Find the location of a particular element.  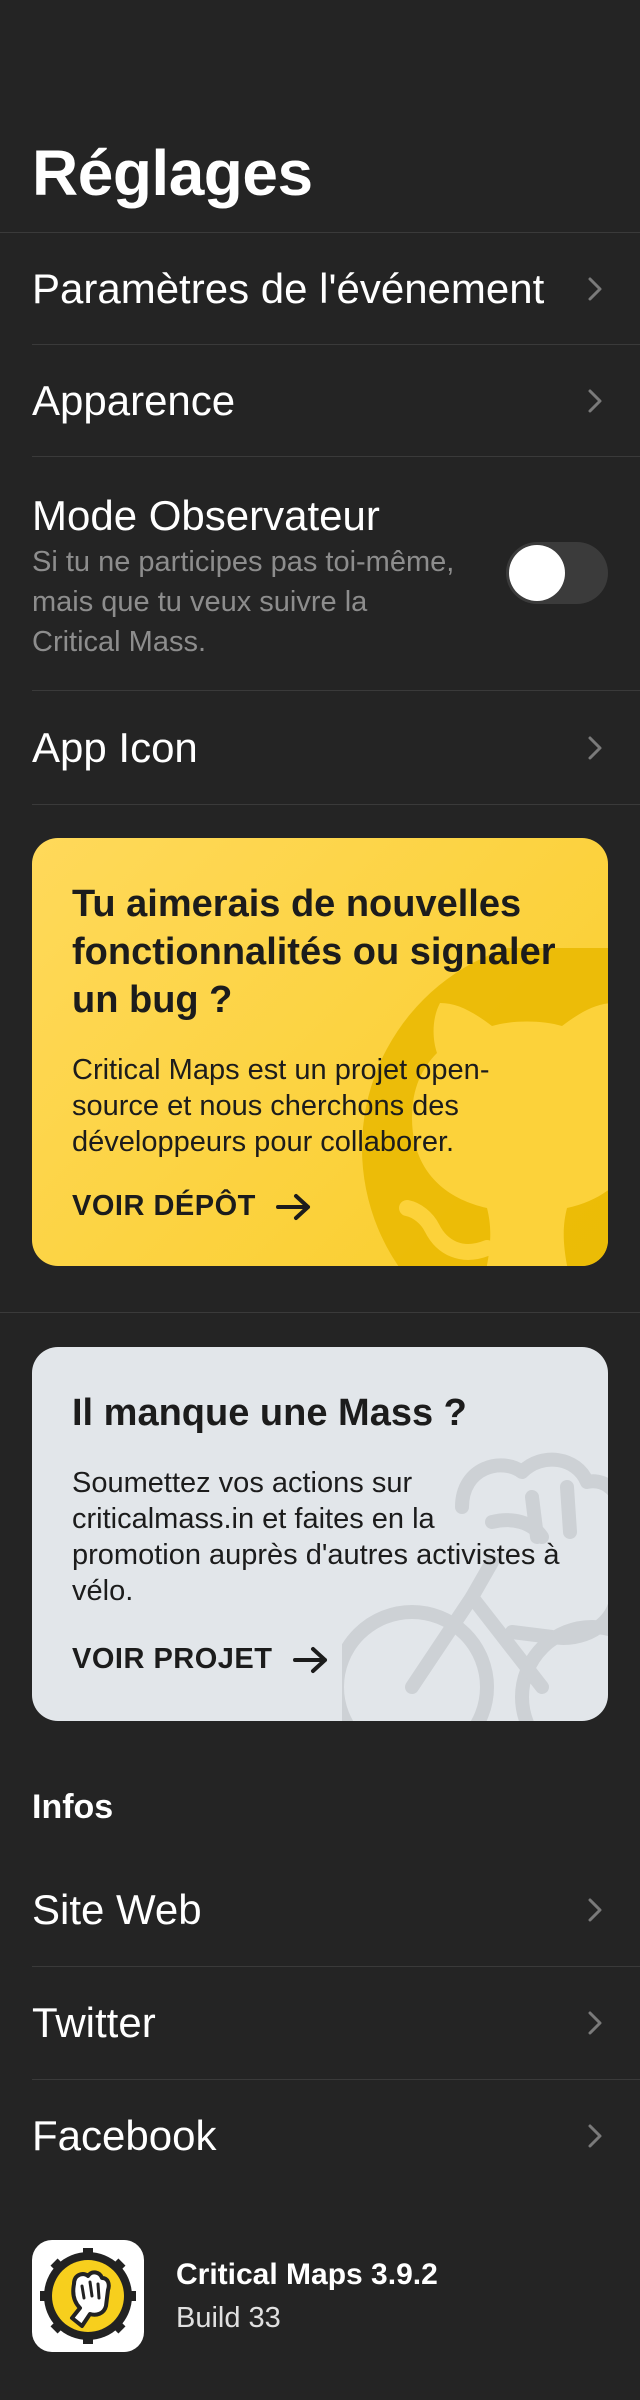

appearance-row: Apparence is located at coordinates (320, 401).